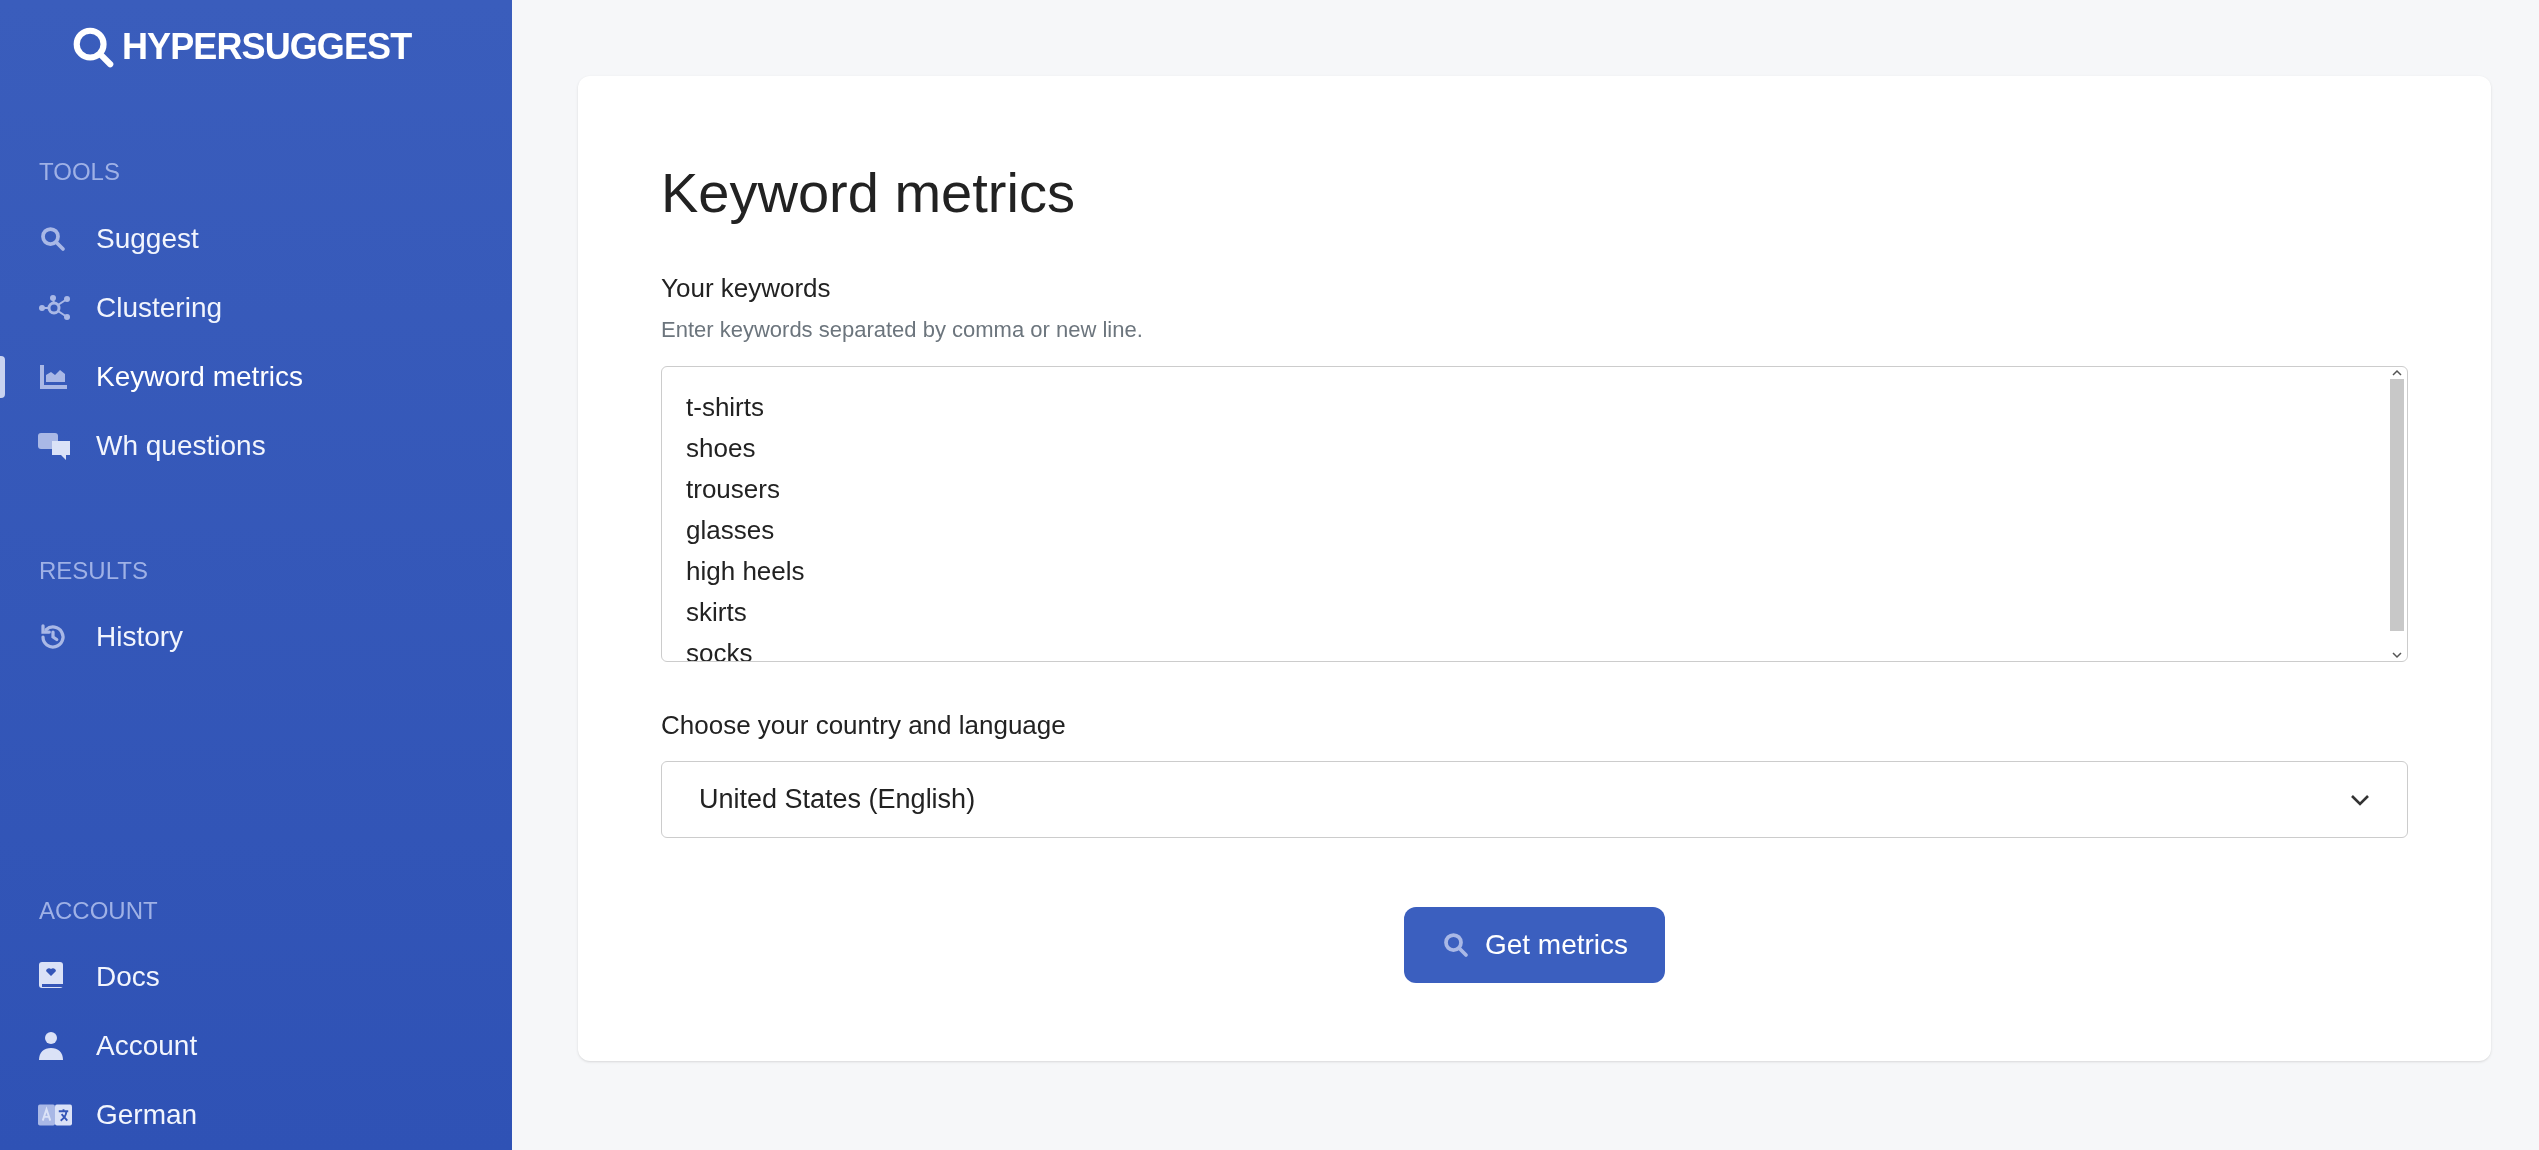  I want to click on field-label: Your keywords, so click(746, 288).